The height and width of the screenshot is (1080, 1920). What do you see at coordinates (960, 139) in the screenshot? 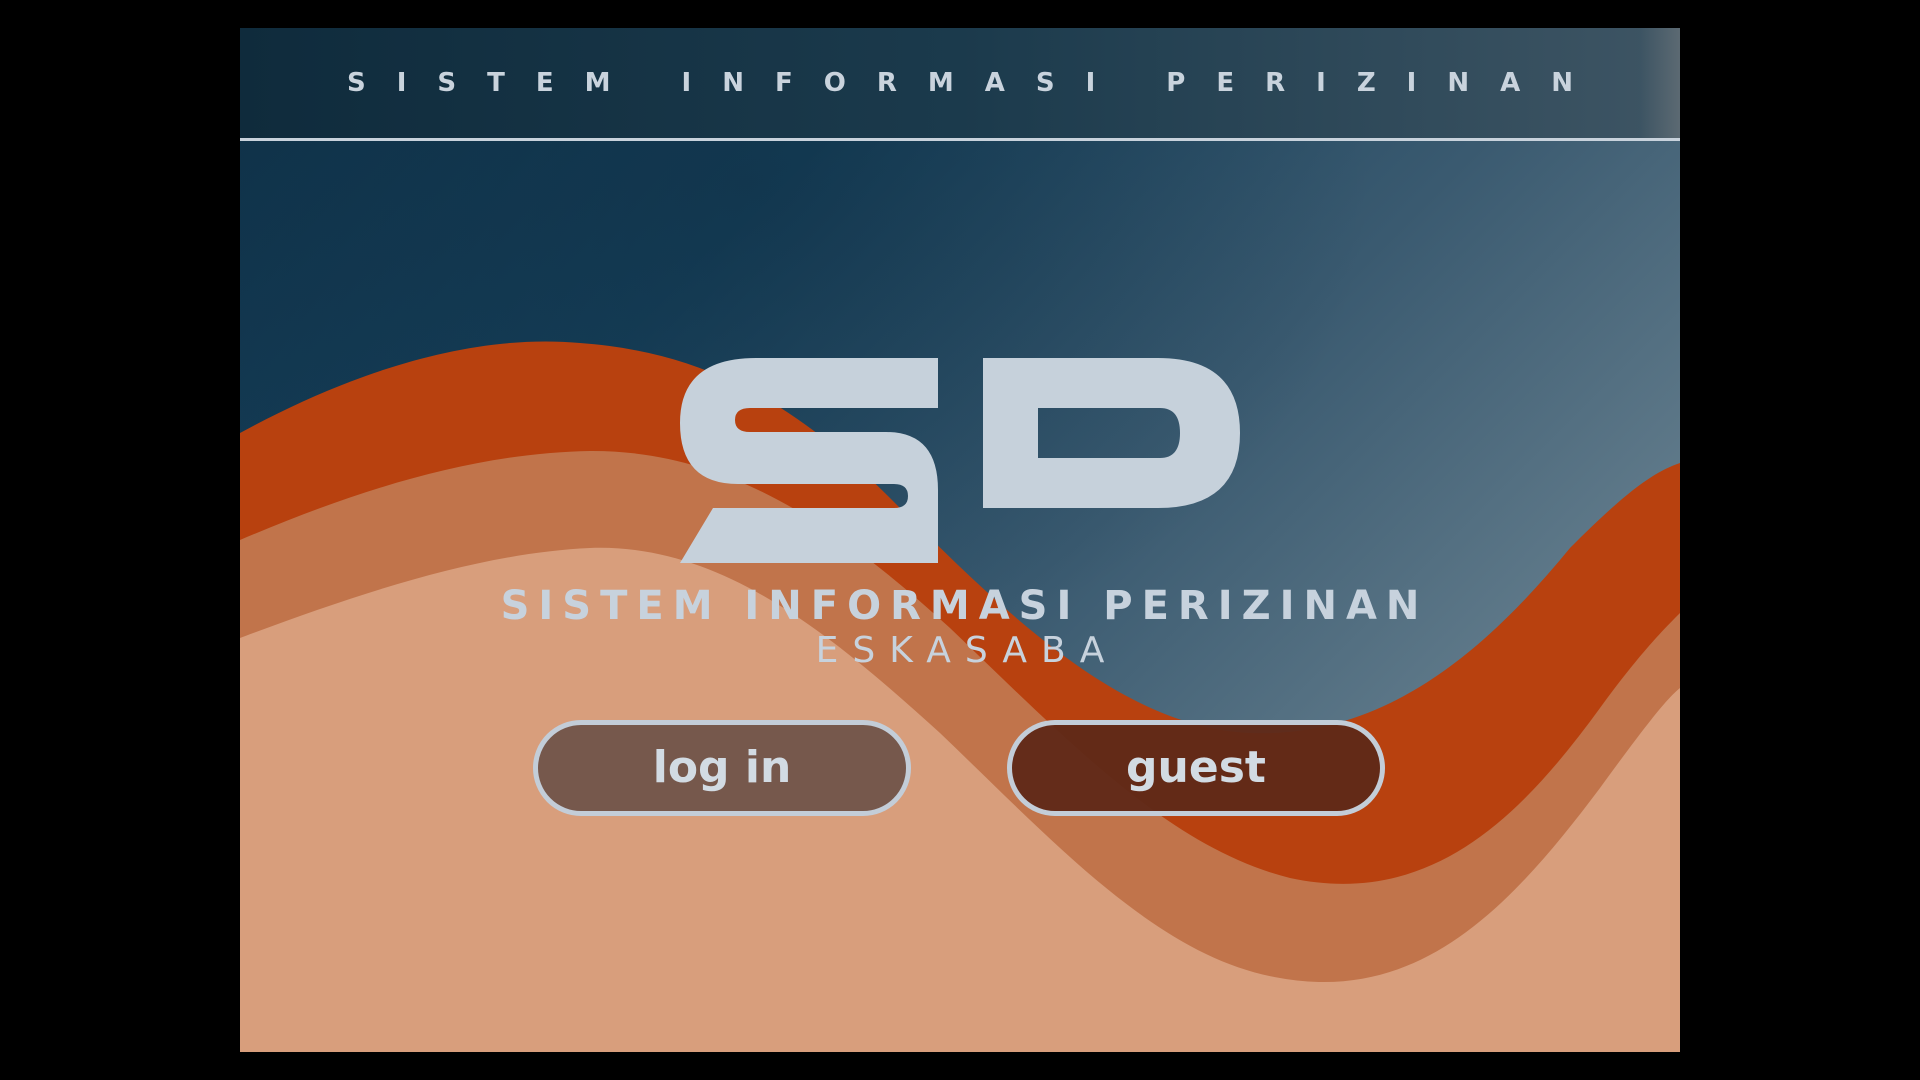
I see `header-divider` at bounding box center [960, 139].